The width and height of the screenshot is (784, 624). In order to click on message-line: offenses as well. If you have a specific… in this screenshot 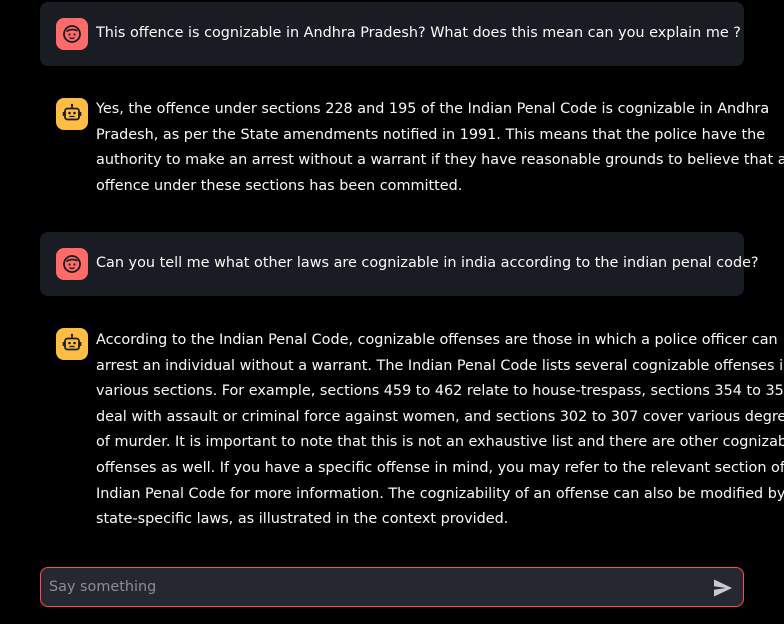, I will do `click(440, 467)`.